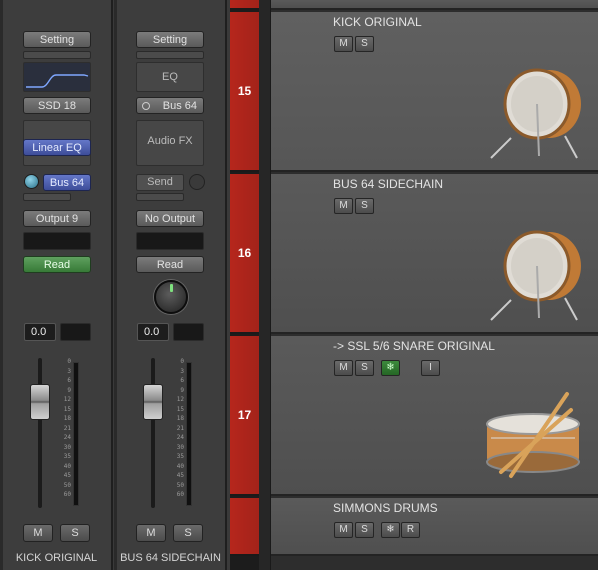 This screenshot has height=570, width=598. What do you see at coordinates (57, 147) in the screenshot?
I see `linear-eq-plugin: Linear EQ` at bounding box center [57, 147].